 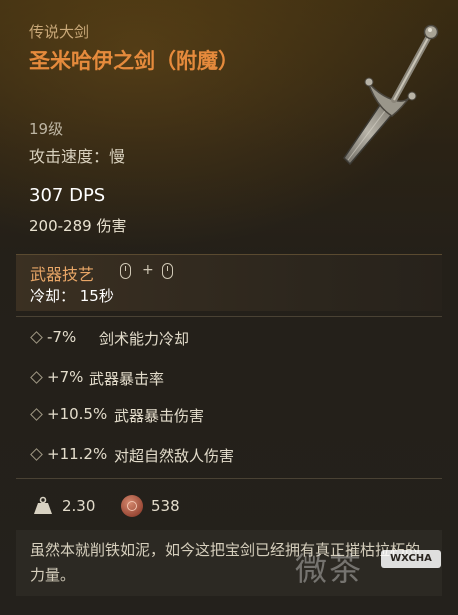 I want to click on weight-value: 2.30, so click(x=79, y=506).